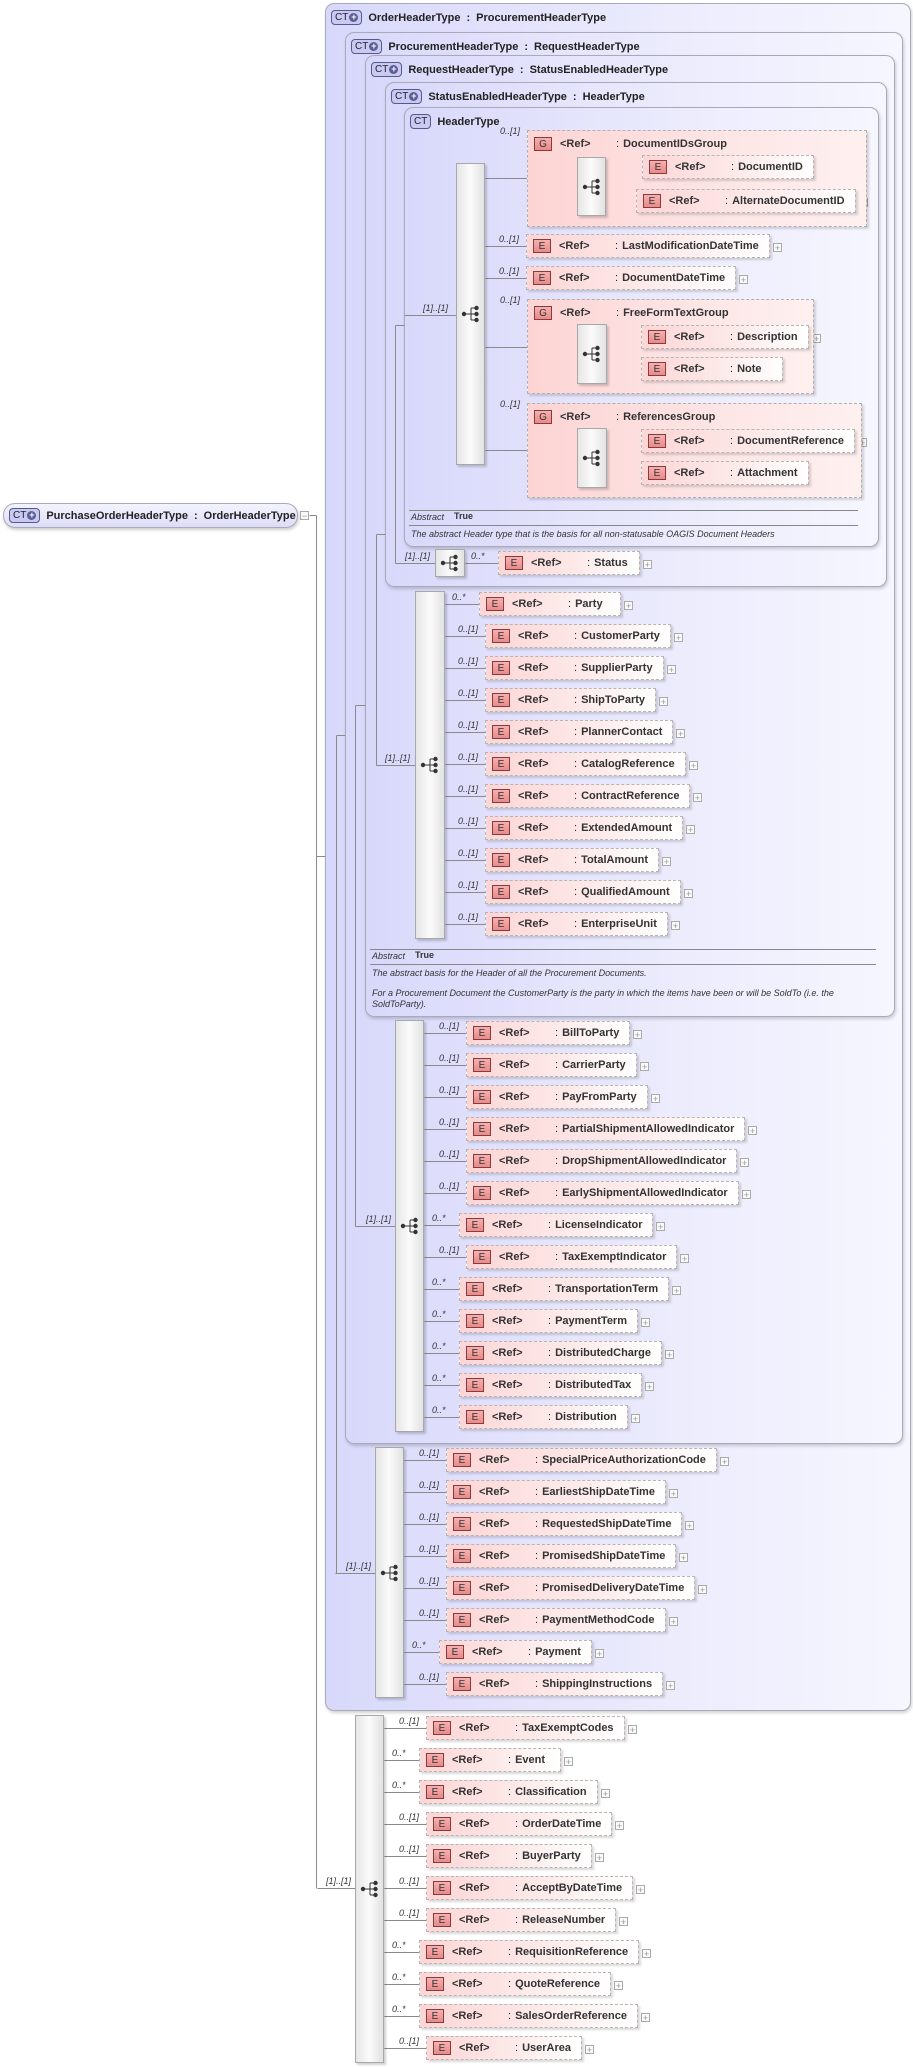 This screenshot has height=2067, width=913. Describe the element at coordinates (728, 167) in the screenshot. I see `element-documentid: E <Ref>: DocumentID` at that location.